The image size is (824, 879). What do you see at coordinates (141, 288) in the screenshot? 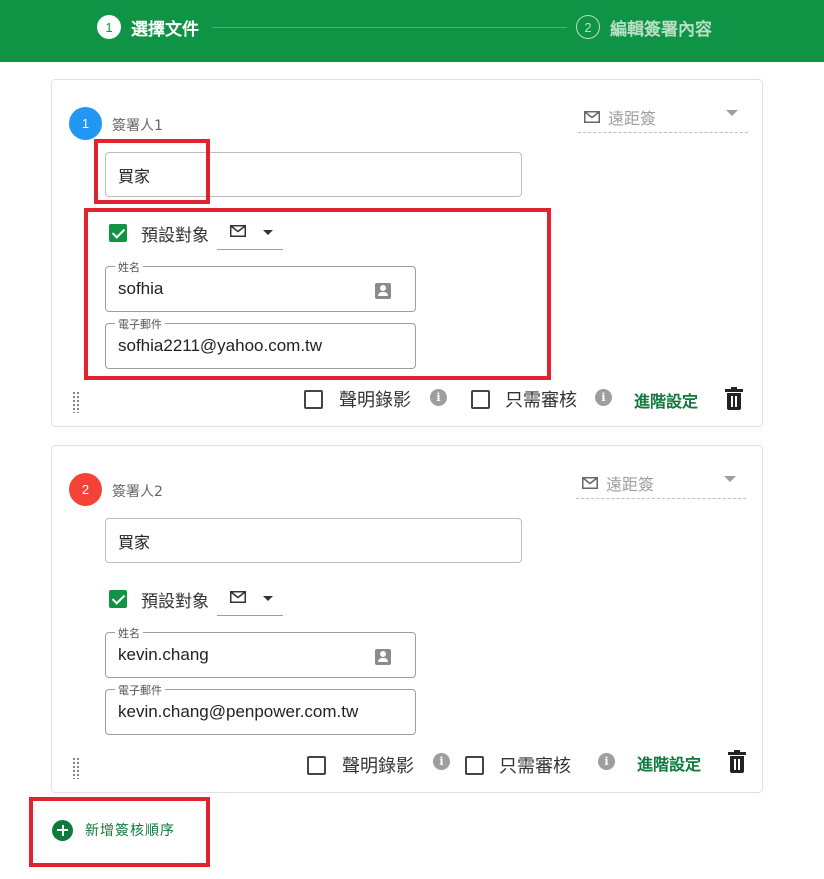
I see `name-value: sofhia` at bounding box center [141, 288].